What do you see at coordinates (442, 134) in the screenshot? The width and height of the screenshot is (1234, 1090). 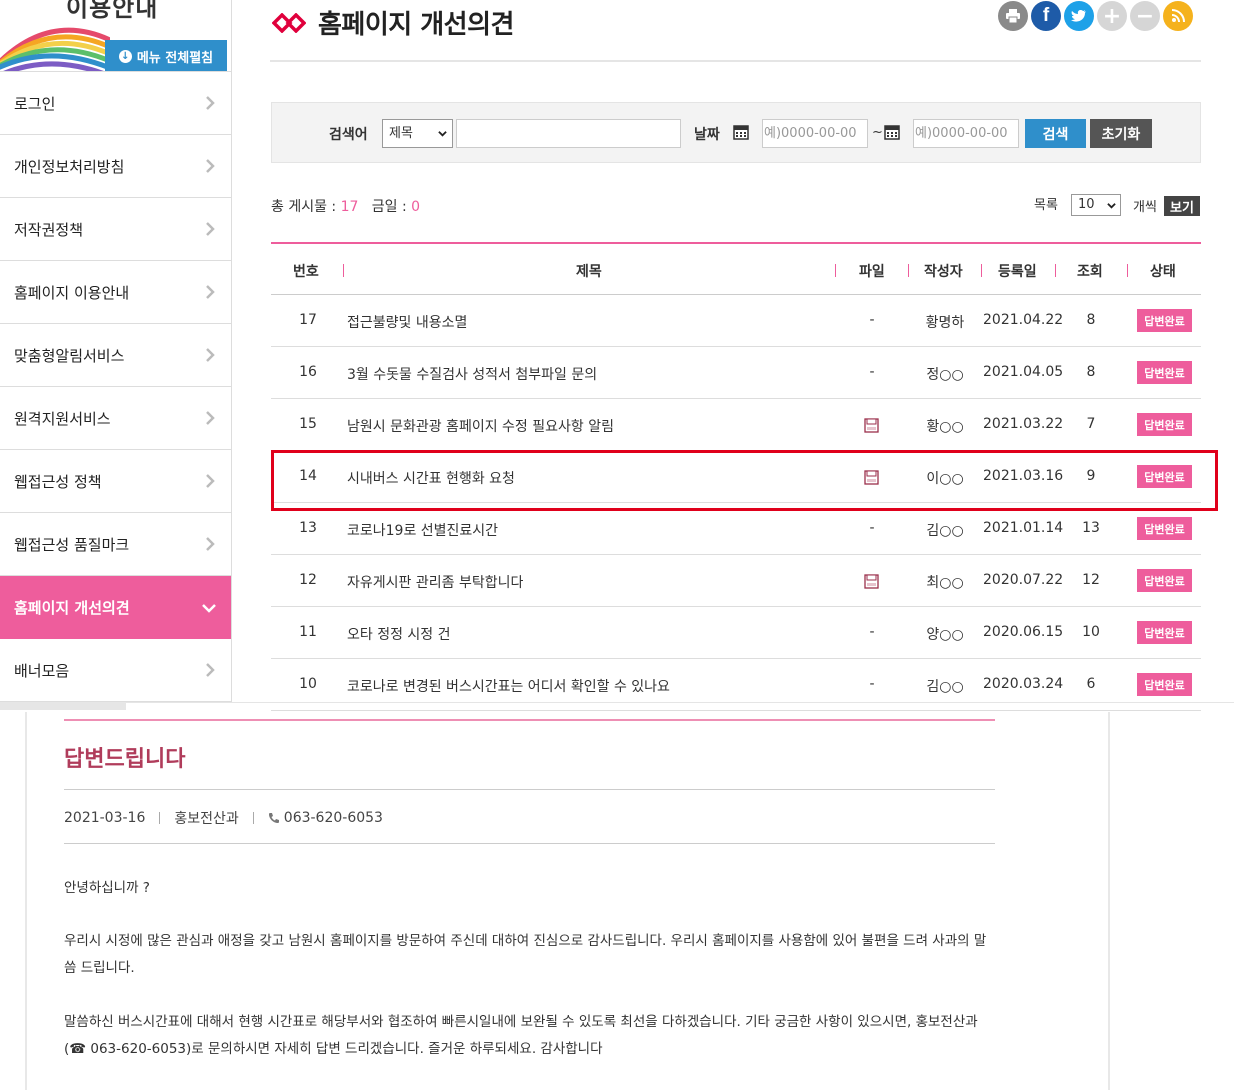 I see `chevron-down-icon` at bounding box center [442, 134].